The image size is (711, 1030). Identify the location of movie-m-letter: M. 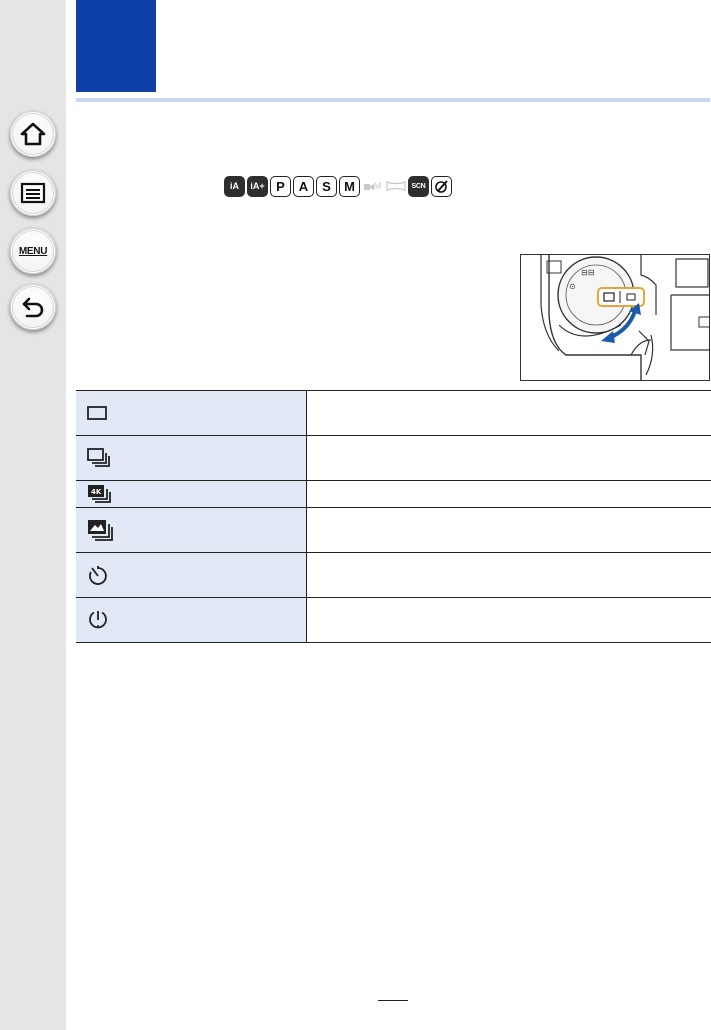
(377, 186).